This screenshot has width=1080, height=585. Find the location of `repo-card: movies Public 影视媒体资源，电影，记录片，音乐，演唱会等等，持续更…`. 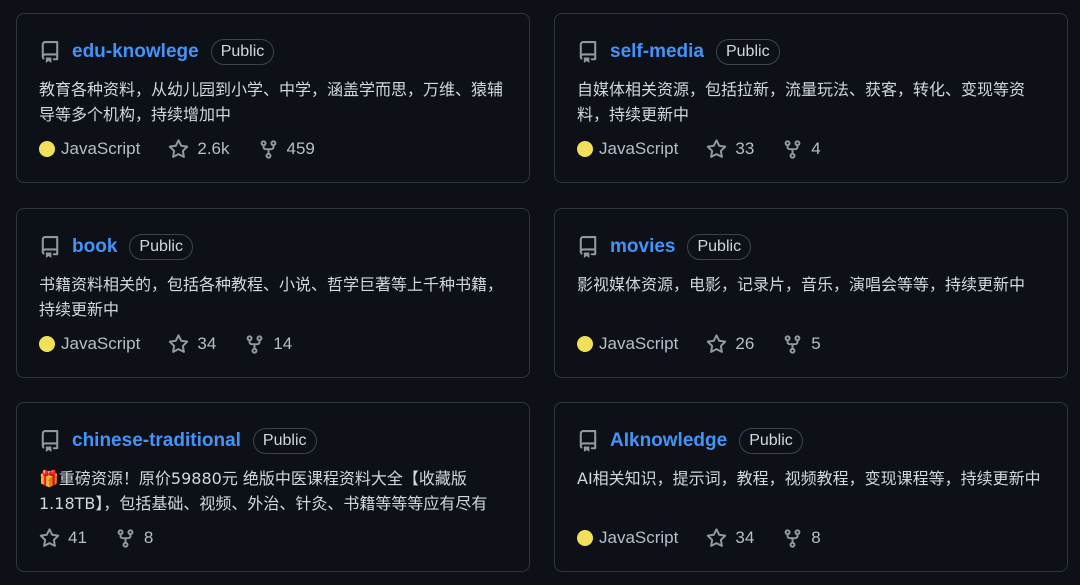

repo-card: movies Public 影视媒体资源，电影，记录片，音乐，演唱会等等，持续更… is located at coordinates (811, 293).